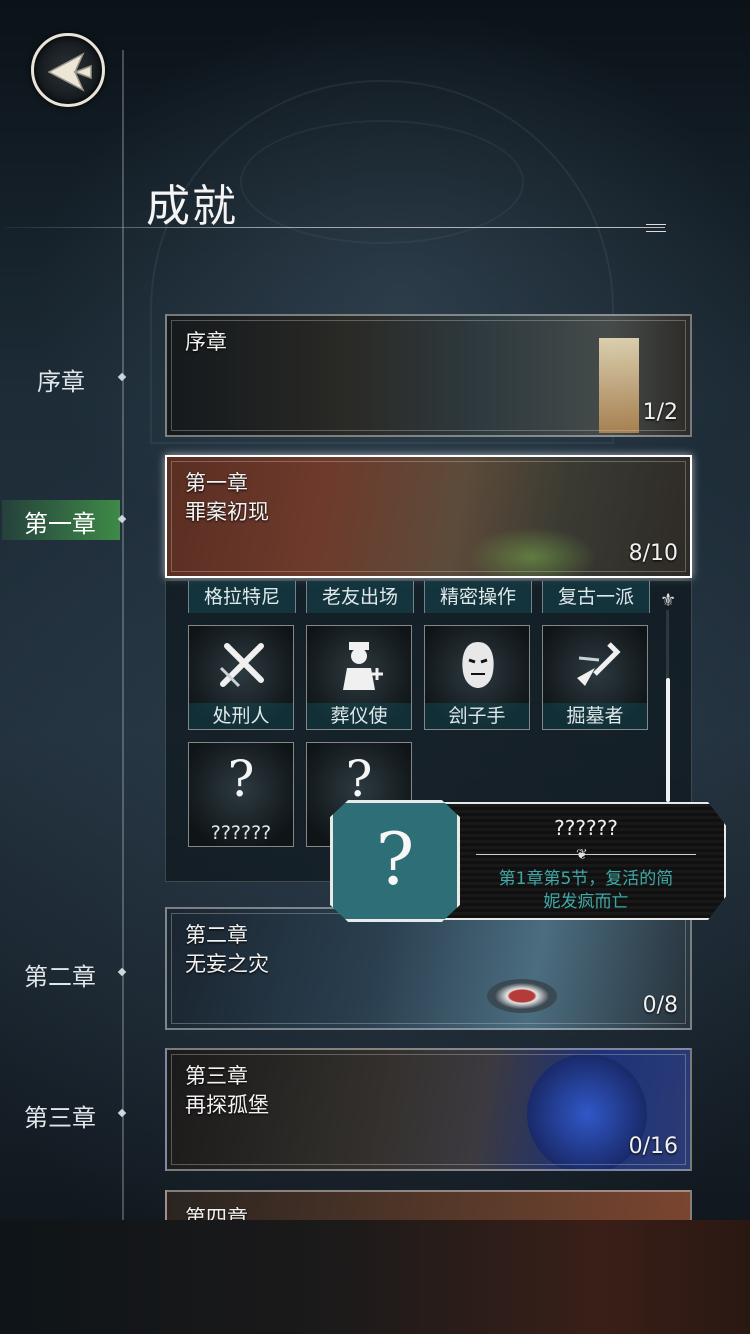  I want to click on back-arrow-icon, so click(69, 72).